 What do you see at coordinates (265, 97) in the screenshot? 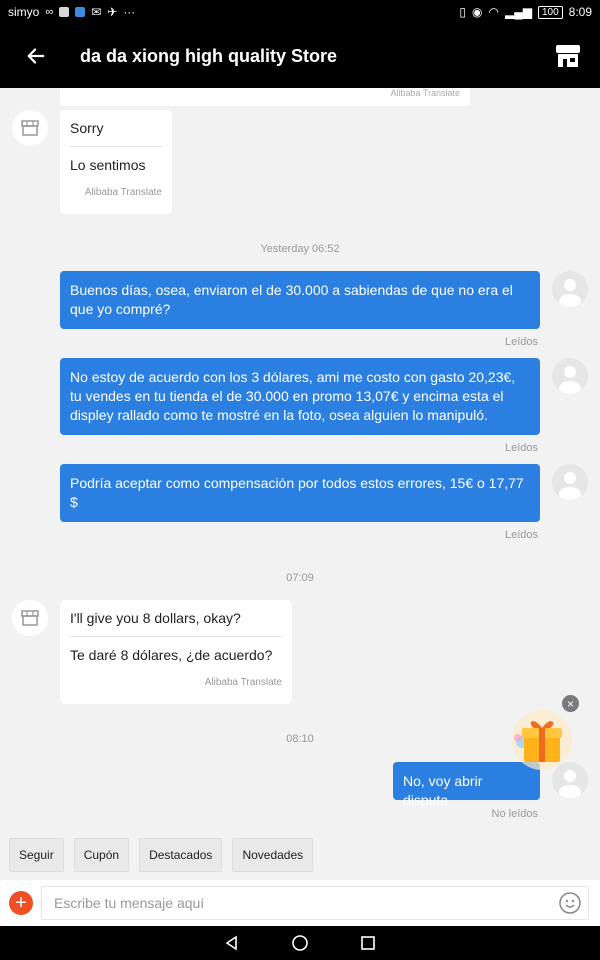
I see `partial-message: Alibaba Translate` at bounding box center [265, 97].